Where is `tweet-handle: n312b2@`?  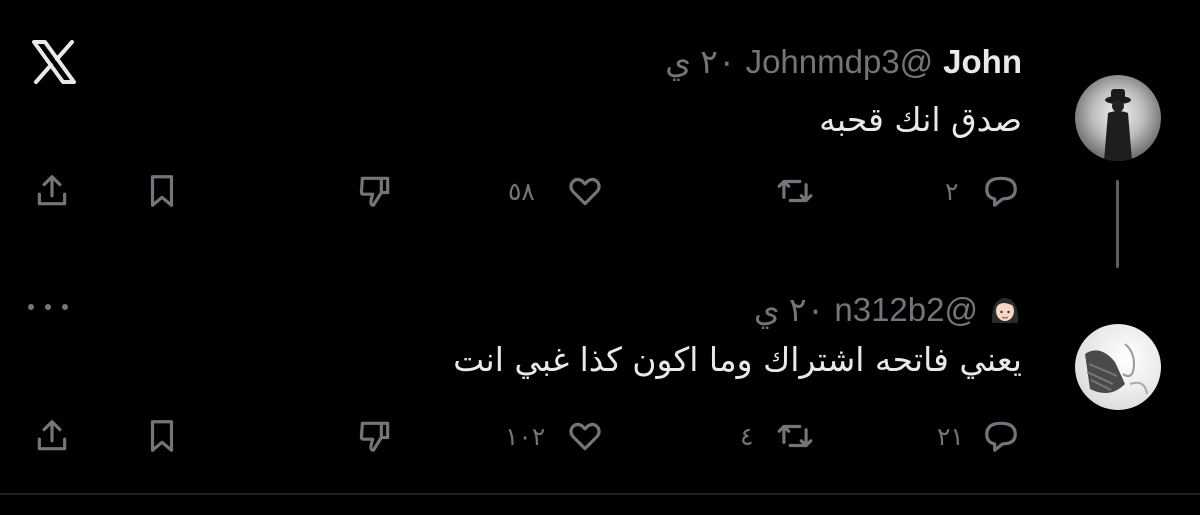
tweet-handle: n312b2@ is located at coordinates (906, 310).